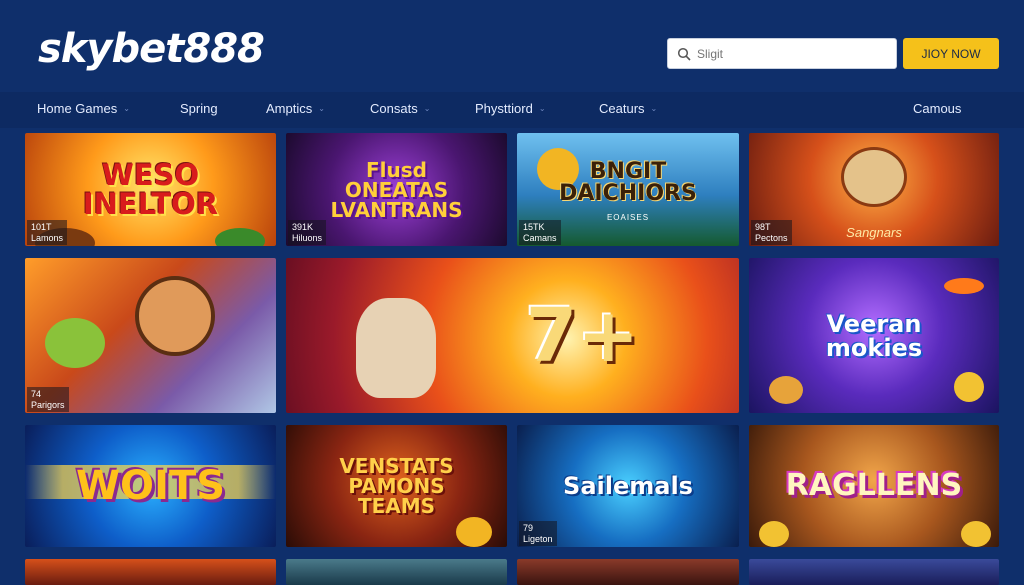 This screenshot has height=585, width=1024. I want to click on game-title: WOITS, so click(150, 486).